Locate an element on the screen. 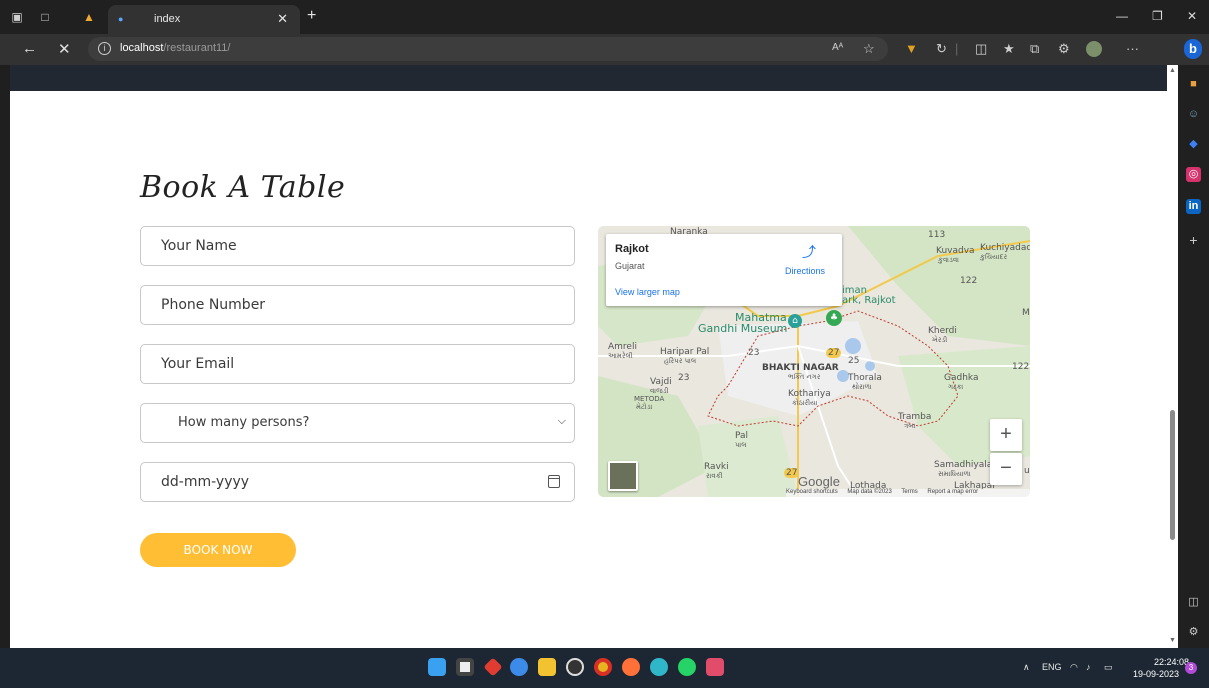  map-label: Tramba is located at coordinates (915, 417).